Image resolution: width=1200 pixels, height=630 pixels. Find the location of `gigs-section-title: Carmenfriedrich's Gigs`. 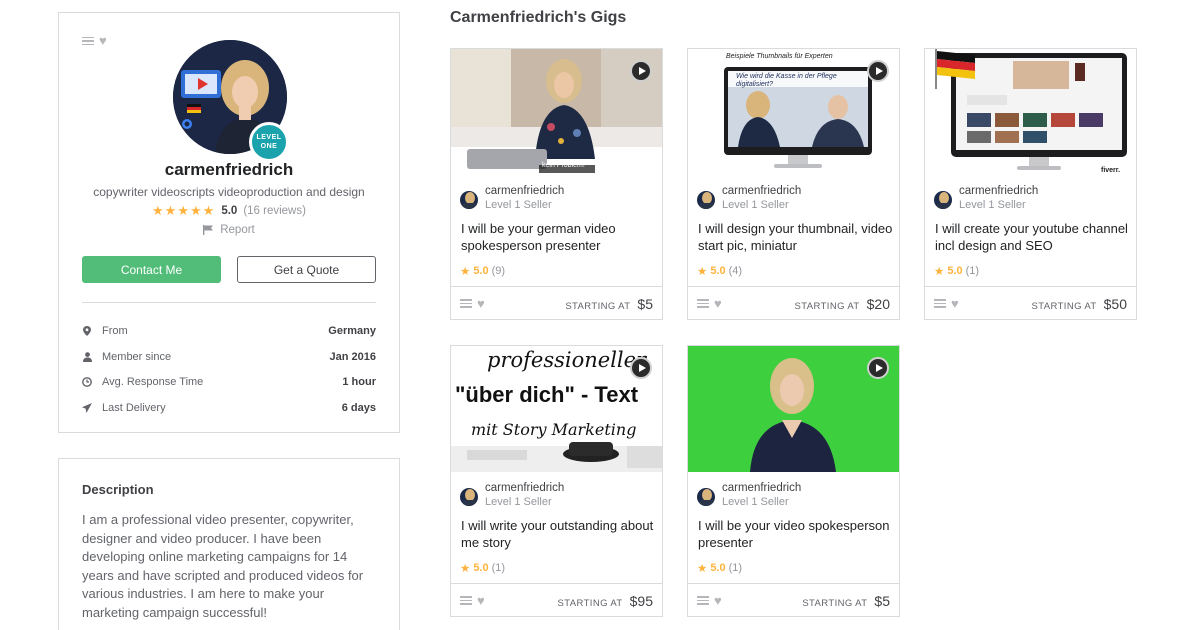

gigs-section-title: Carmenfriedrich's Gigs is located at coordinates (538, 17).